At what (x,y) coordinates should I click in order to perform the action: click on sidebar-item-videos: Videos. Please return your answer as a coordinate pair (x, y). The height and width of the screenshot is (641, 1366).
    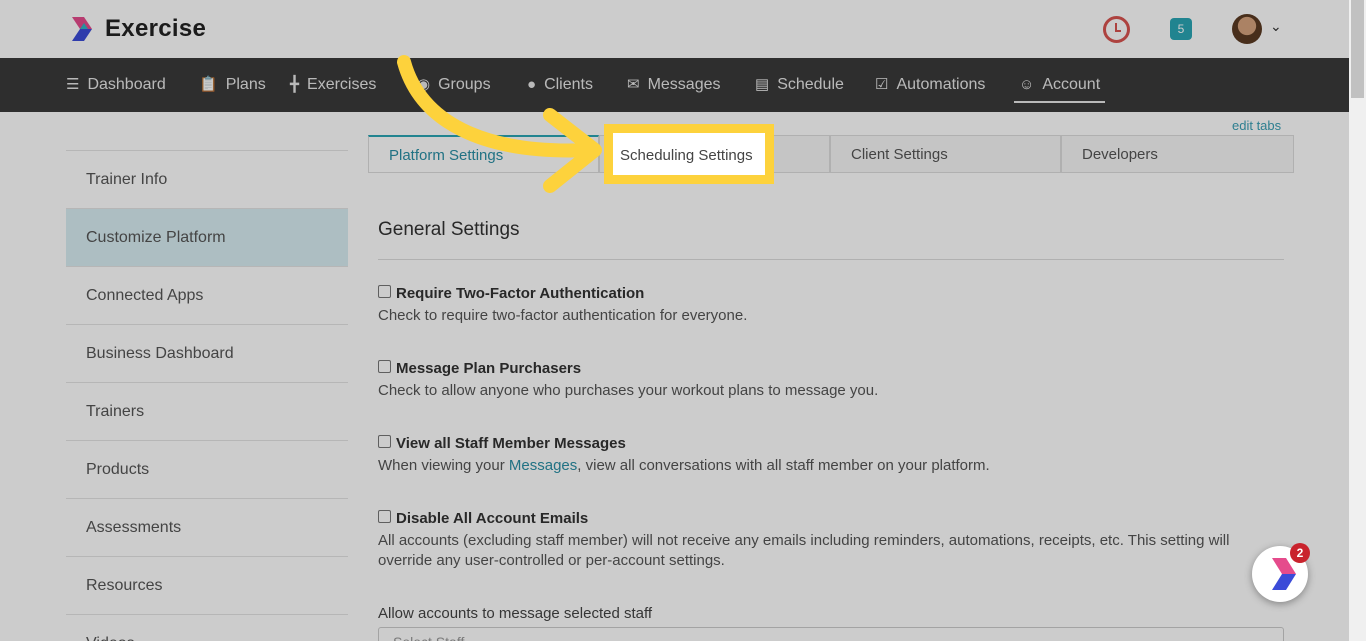
    Looking at the image, I should click on (207, 627).